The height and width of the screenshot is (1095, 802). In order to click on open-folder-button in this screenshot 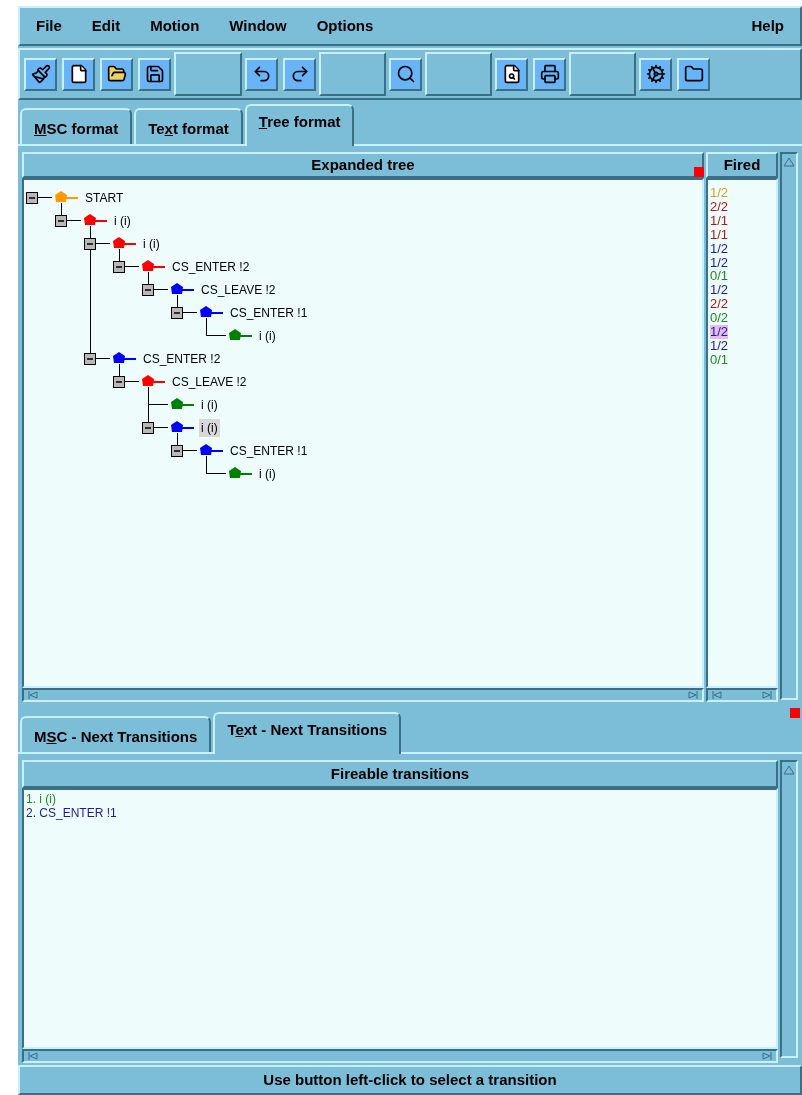, I will do `click(116, 74)`.